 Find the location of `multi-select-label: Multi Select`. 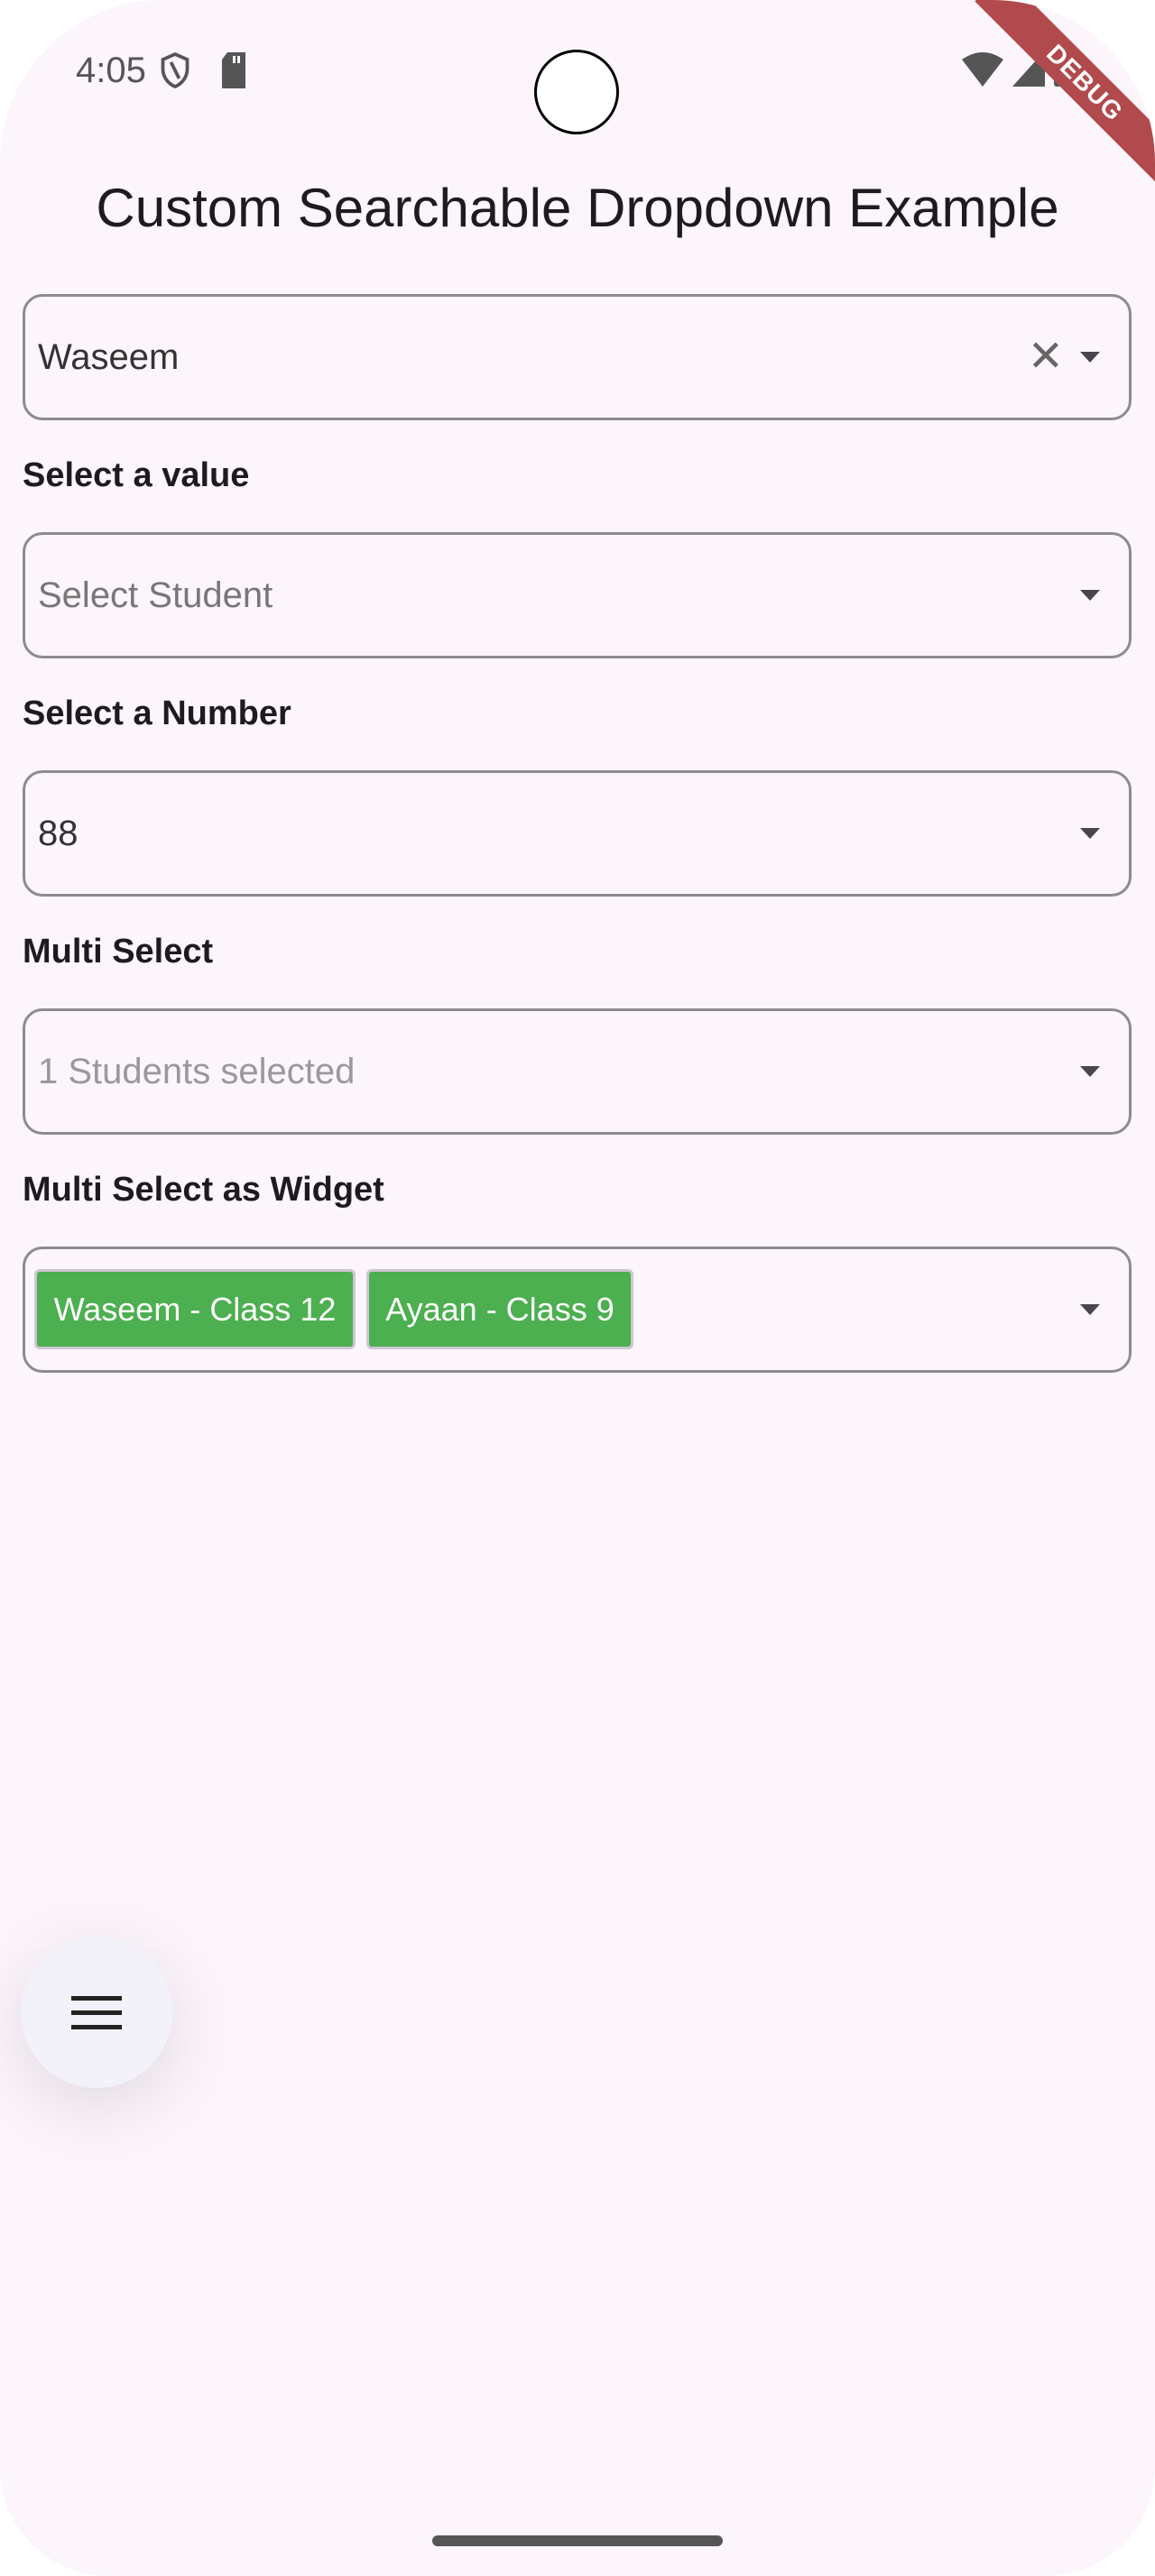

multi-select-label: Multi Select is located at coordinates (118, 952).